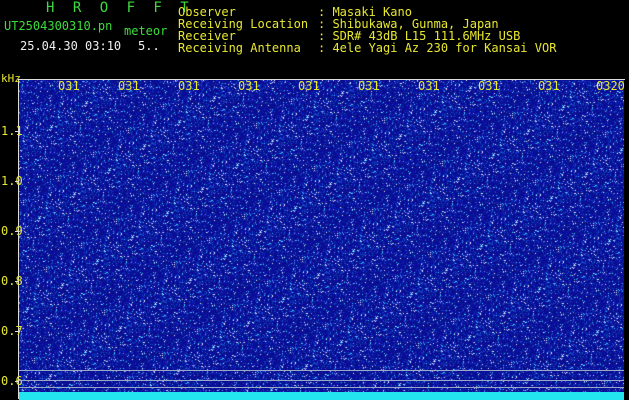  I want to click on x-tick-label: 0320, so click(610, 86).